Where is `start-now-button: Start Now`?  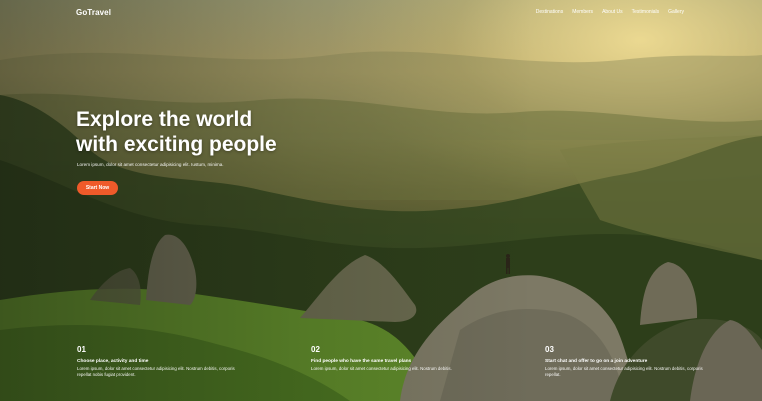
start-now-button: Start Now is located at coordinates (97, 188).